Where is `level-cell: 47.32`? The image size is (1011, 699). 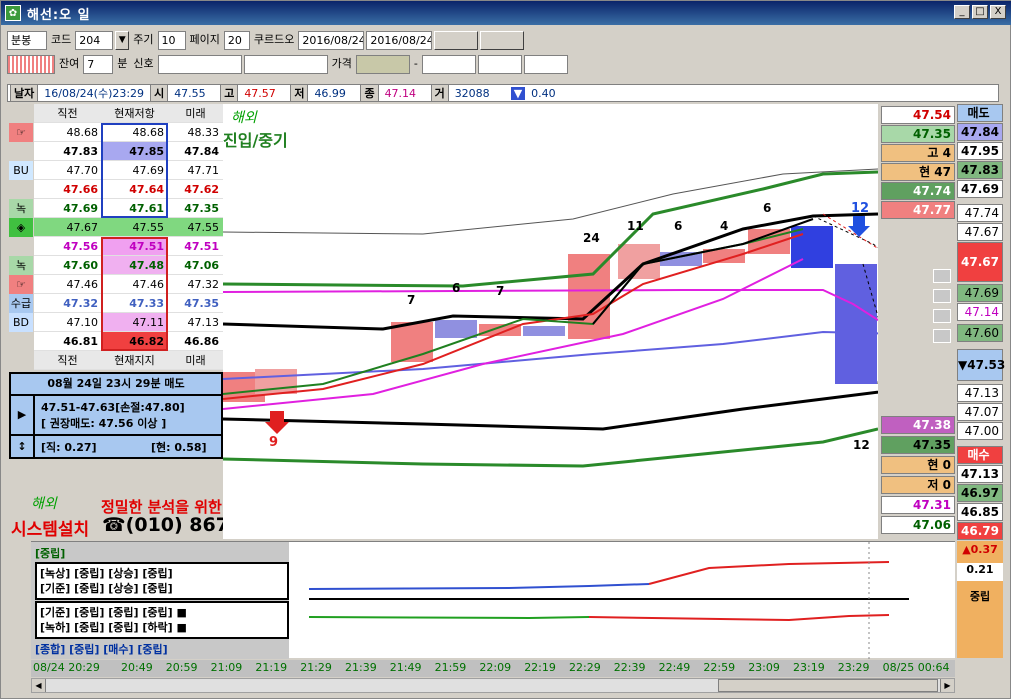
level-cell: 47.32 is located at coordinates (195, 284).